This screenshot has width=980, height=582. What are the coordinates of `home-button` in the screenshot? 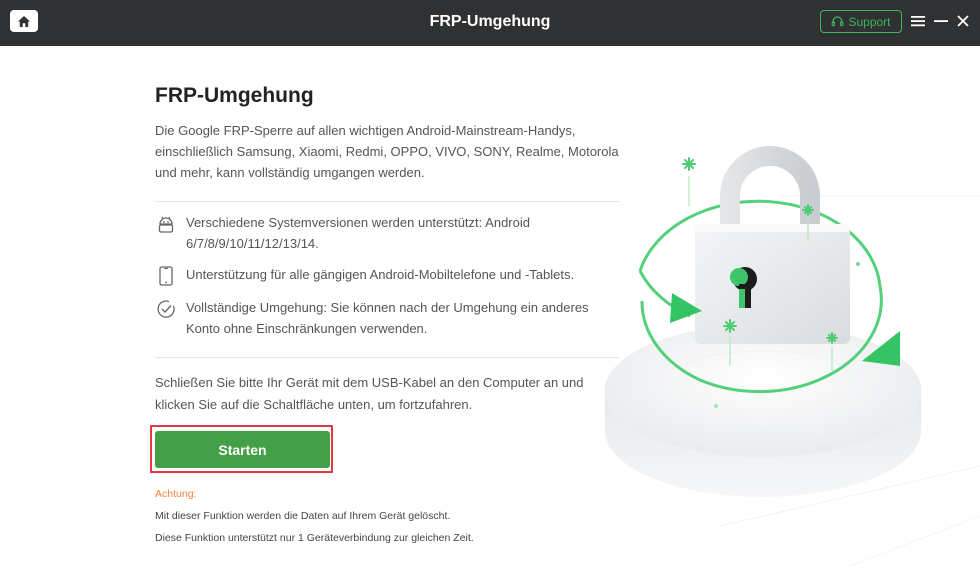 It's located at (24, 21).